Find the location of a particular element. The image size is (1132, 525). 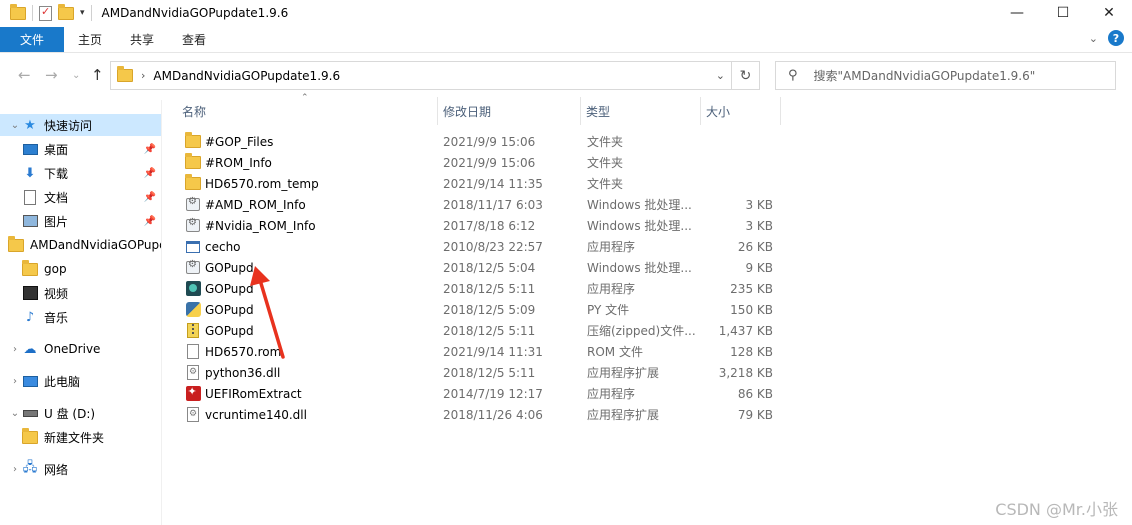

file-row: #GOP_Files 2021/9/9 15:06 文件夹 is located at coordinates (477, 141).